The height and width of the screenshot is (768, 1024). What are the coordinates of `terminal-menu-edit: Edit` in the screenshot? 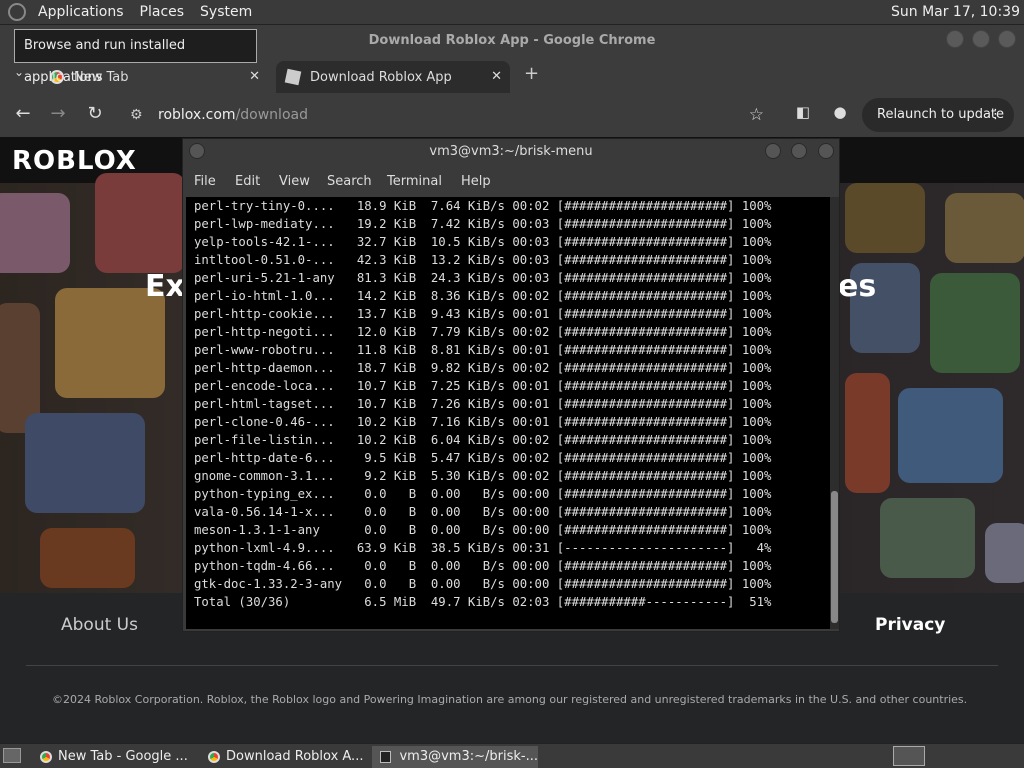 It's located at (247, 181).